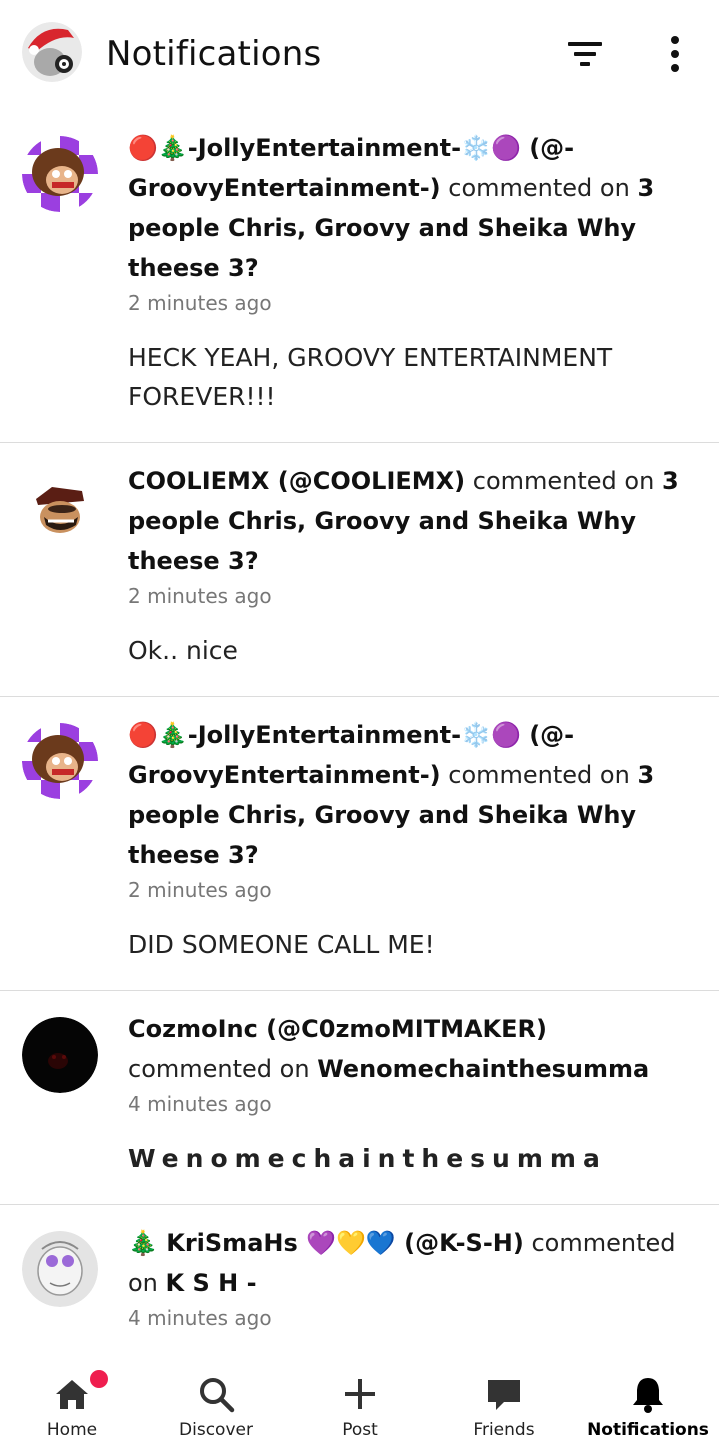 Image resolution: width=719 pixels, height=1453 pixels. I want to click on comment-text: Wenomechainthesumma, so click(367, 1158).